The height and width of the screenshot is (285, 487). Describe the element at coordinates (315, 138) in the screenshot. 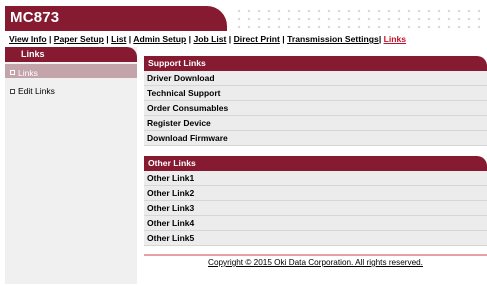

I see `link-download-firmware: Download Firmware` at that location.